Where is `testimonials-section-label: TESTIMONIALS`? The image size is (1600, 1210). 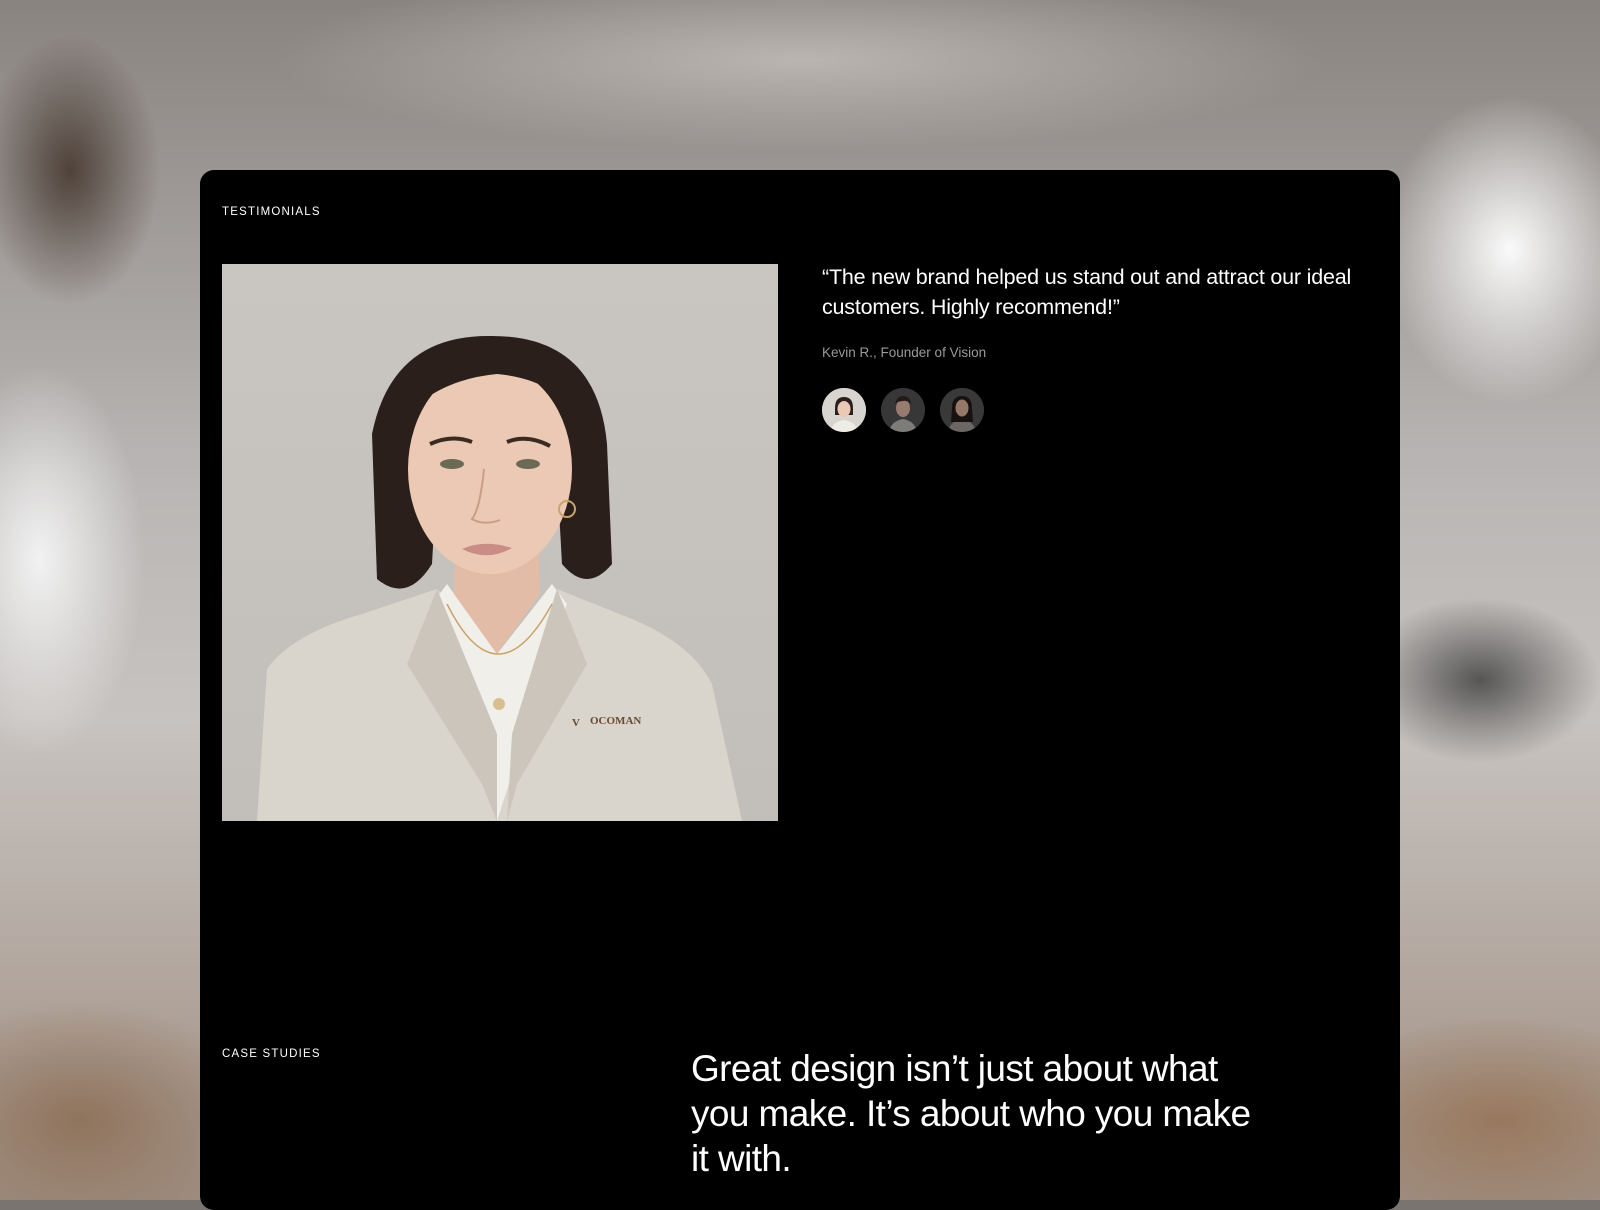
testimonials-section-label: TESTIMONIALS is located at coordinates (271, 212).